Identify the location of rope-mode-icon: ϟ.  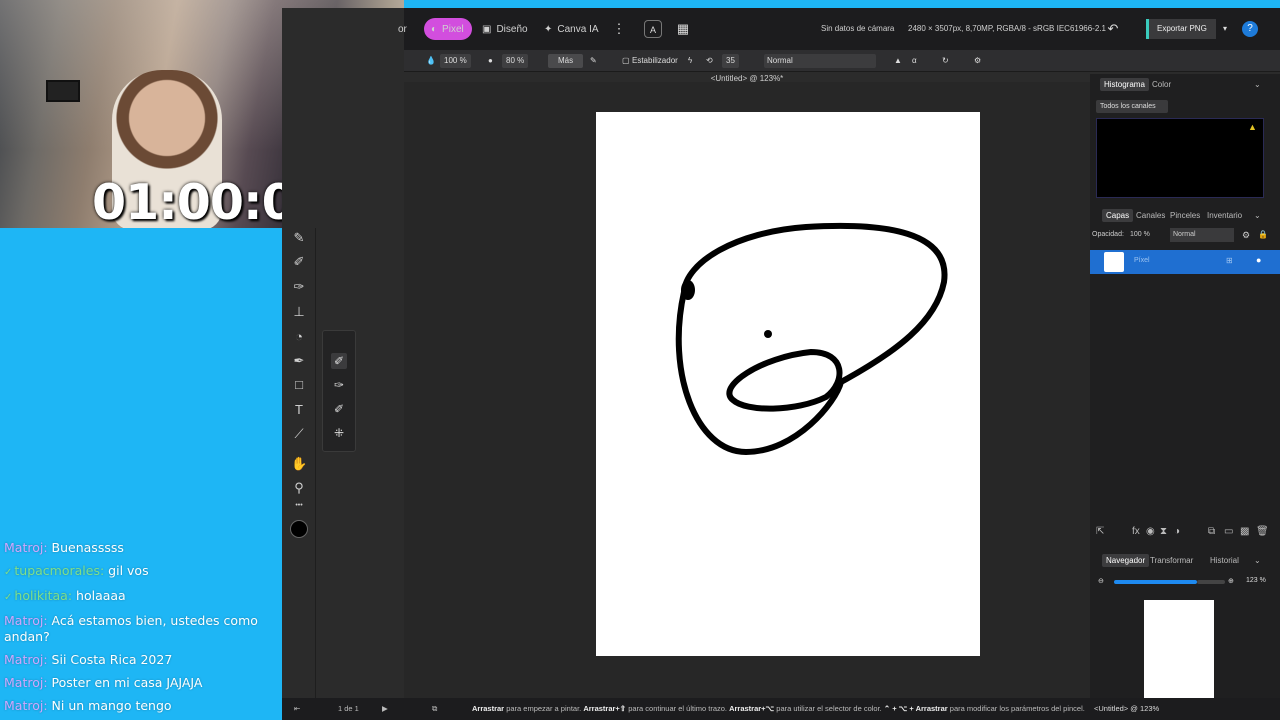
(690, 61).